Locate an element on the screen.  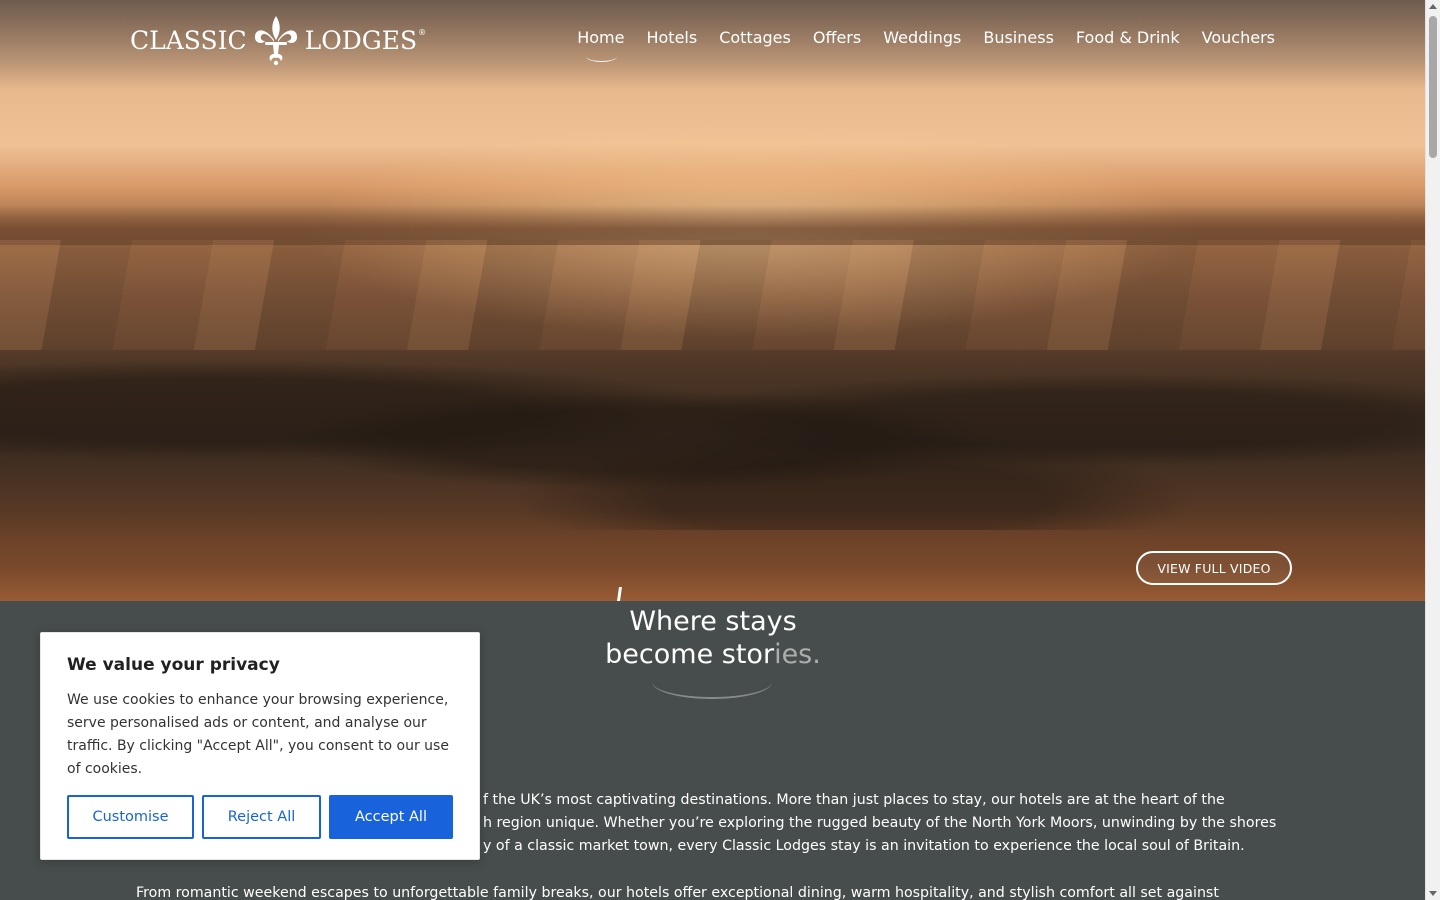
tagline-line-1: Where stays is located at coordinates (713, 621).